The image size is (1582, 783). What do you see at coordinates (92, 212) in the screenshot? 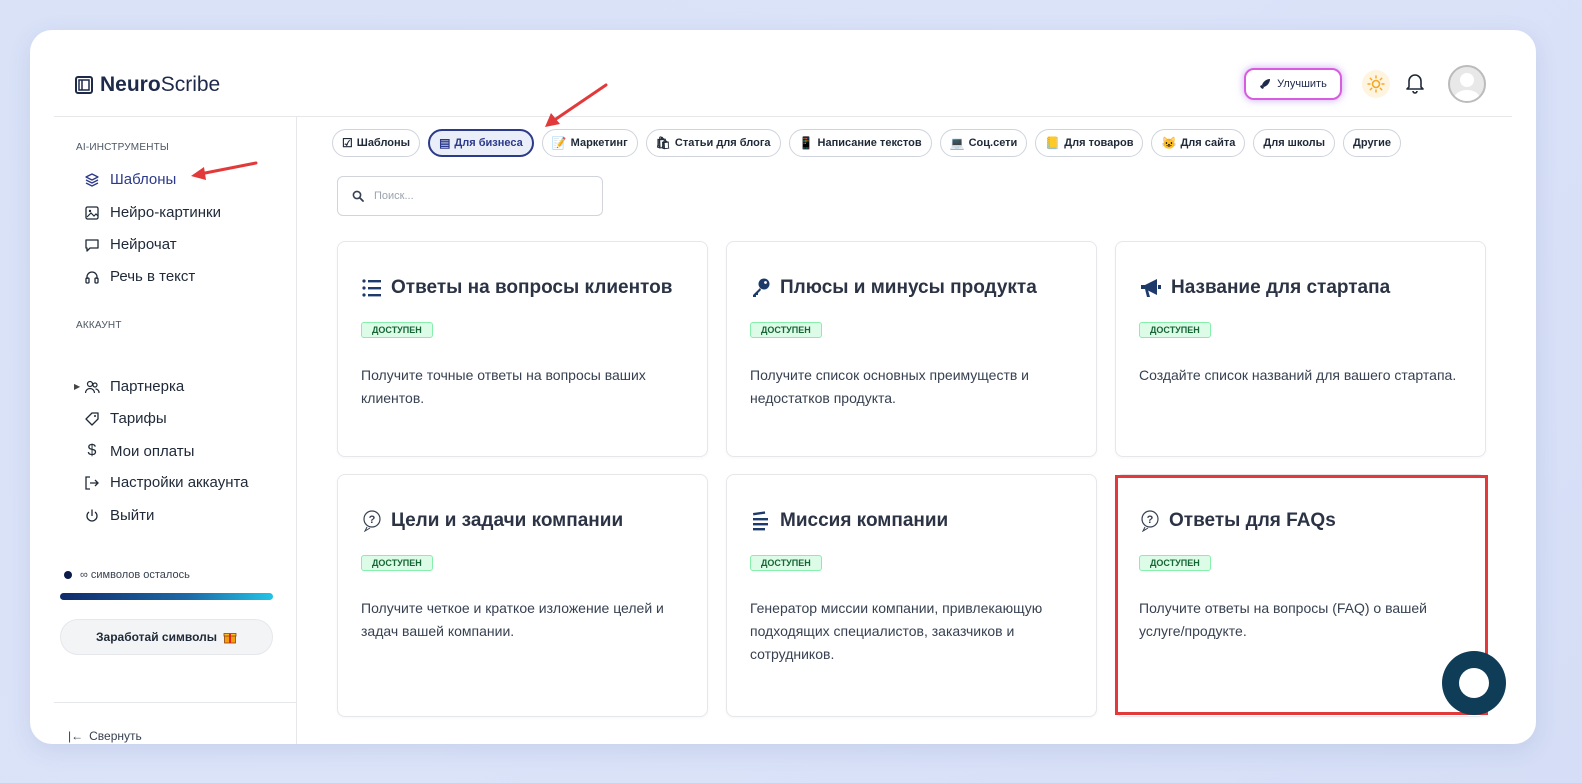
I see `image-icon` at bounding box center [92, 212].